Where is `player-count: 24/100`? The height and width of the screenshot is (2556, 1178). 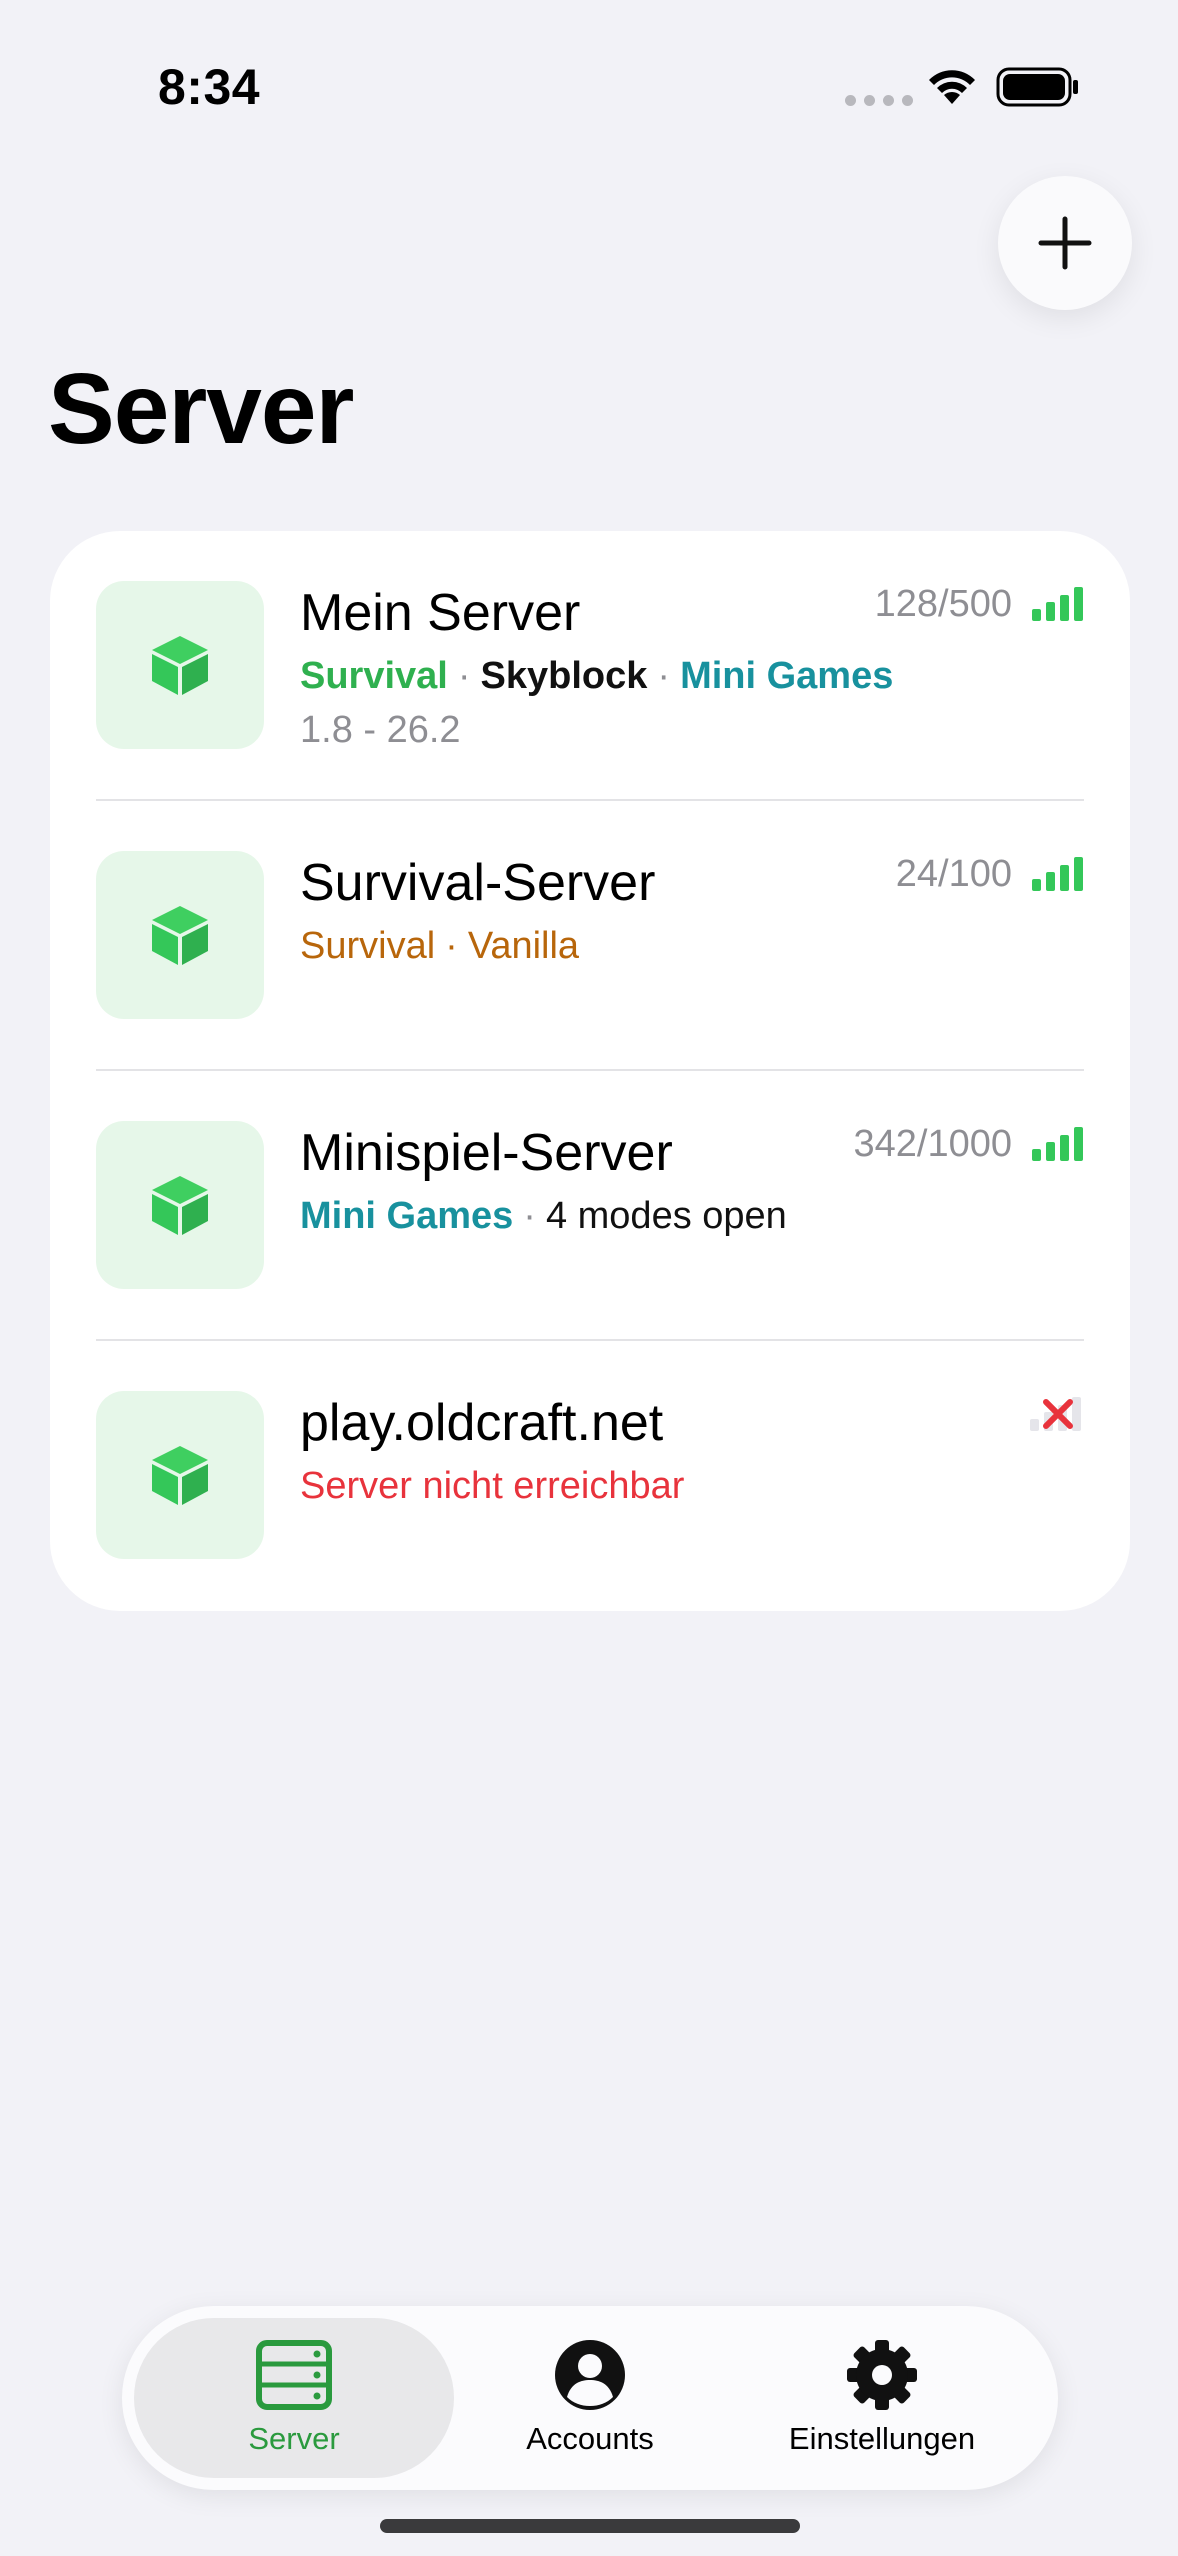
player-count: 24/100 is located at coordinates (953, 874).